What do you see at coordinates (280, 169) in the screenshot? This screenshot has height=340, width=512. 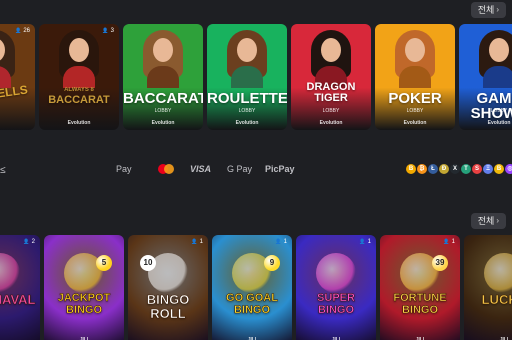 I see `picpay-label: PicPay` at bounding box center [280, 169].